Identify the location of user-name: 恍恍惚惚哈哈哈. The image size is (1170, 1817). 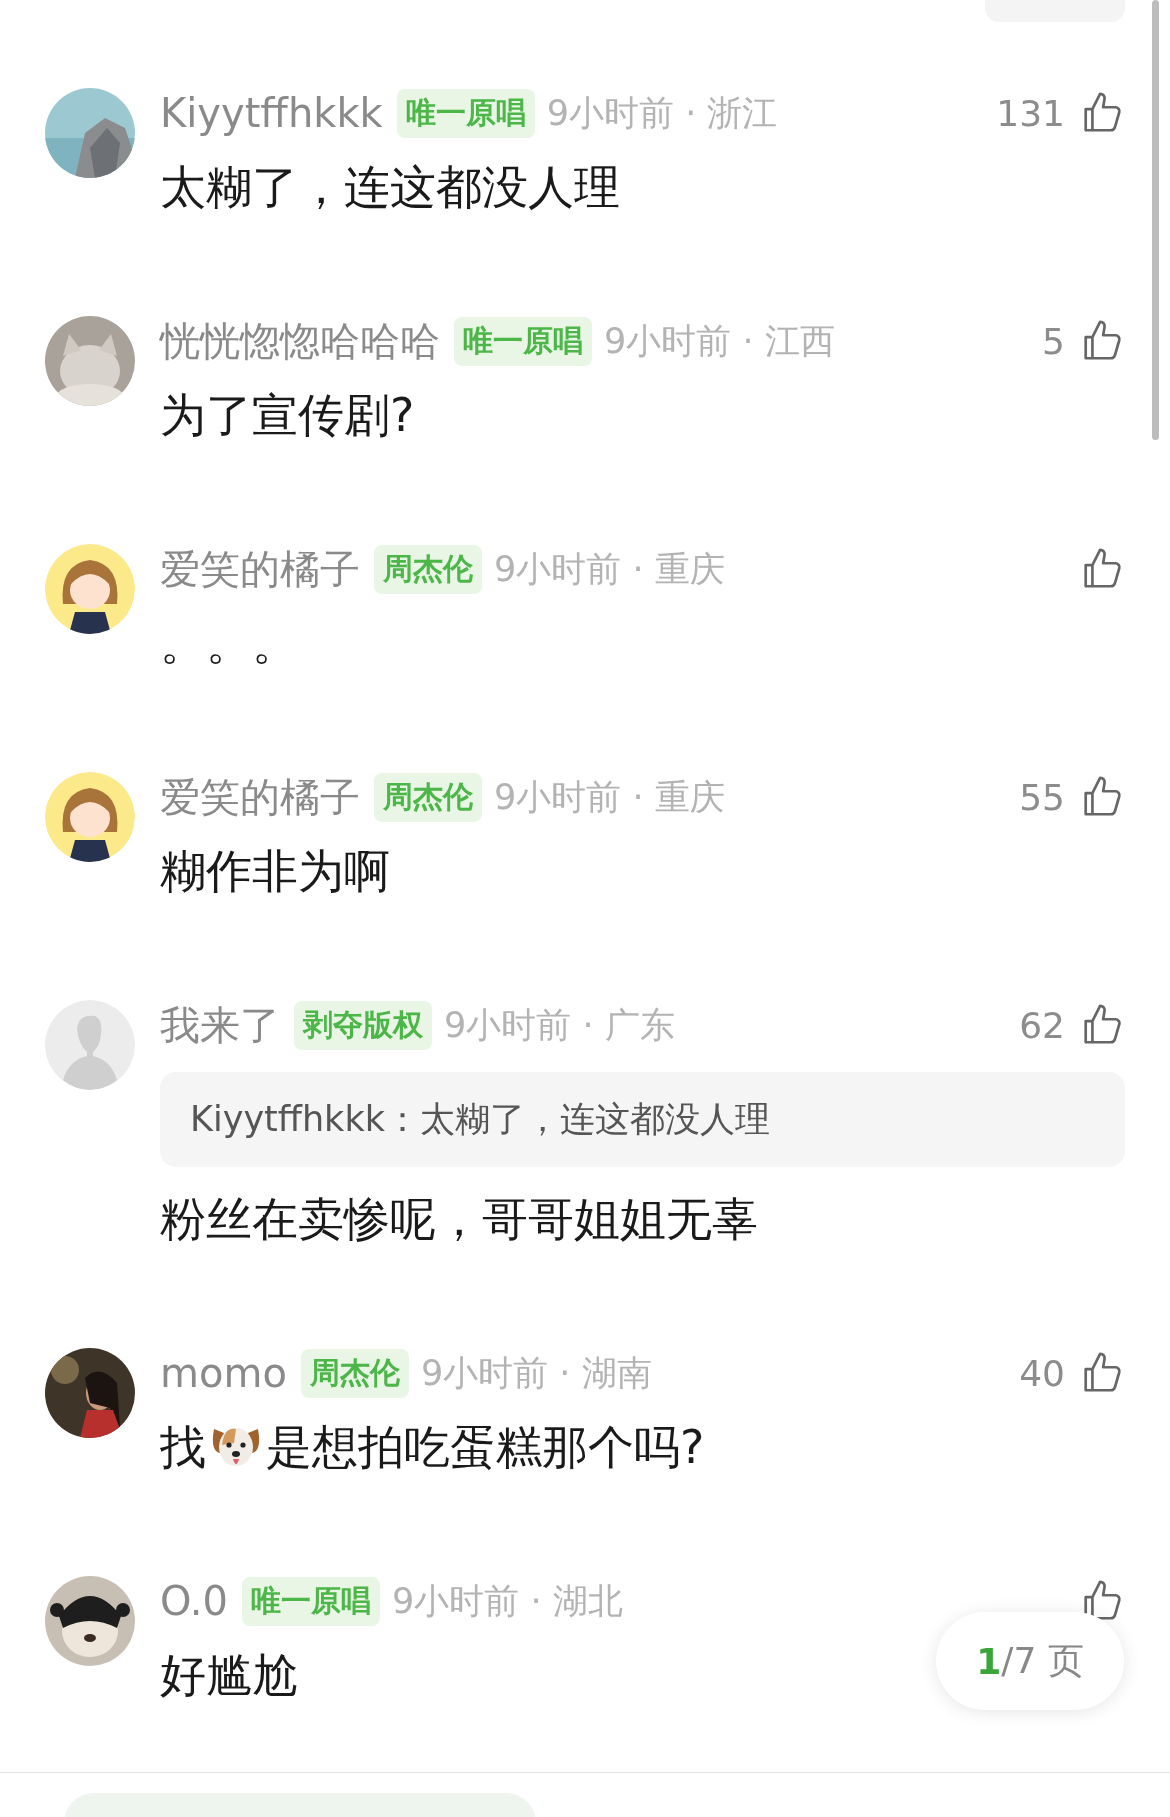
(300, 341).